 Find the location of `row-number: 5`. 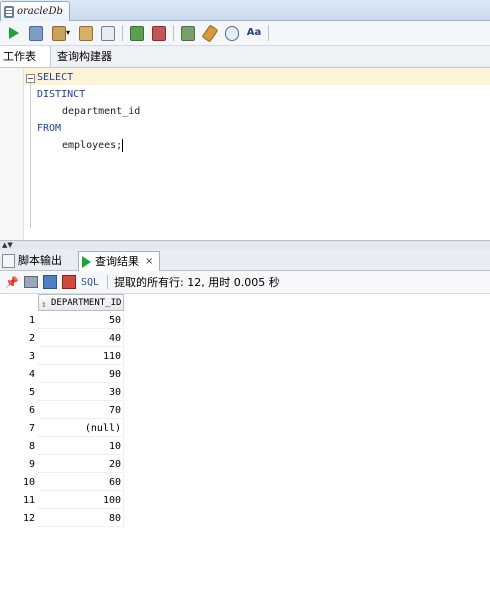

row-number: 5 is located at coordinates (31, 392).